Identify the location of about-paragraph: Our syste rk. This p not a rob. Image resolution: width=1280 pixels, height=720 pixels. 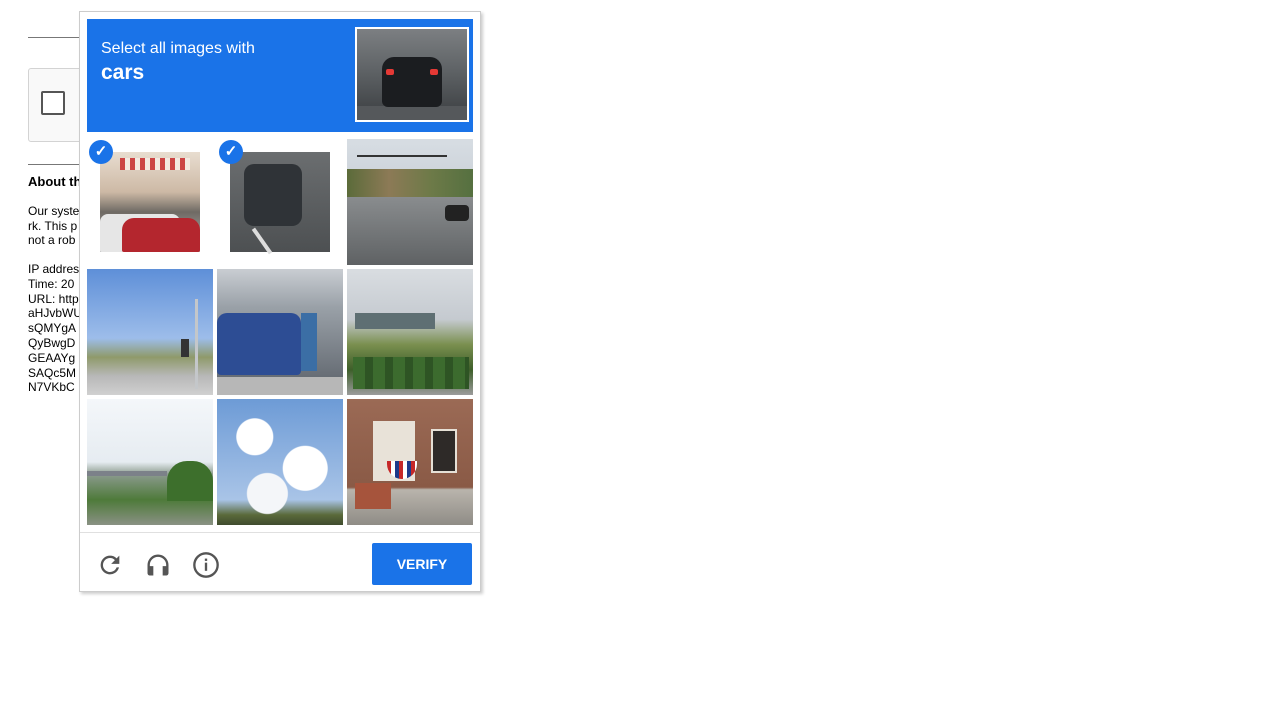
(53, 226).